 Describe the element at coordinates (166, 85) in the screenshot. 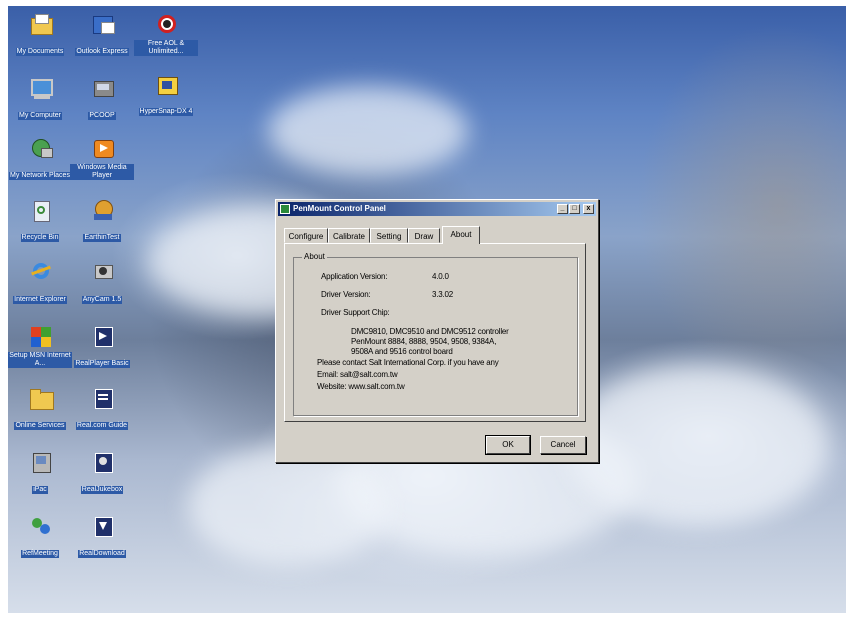

I see `hypersnap-icon` at that location.